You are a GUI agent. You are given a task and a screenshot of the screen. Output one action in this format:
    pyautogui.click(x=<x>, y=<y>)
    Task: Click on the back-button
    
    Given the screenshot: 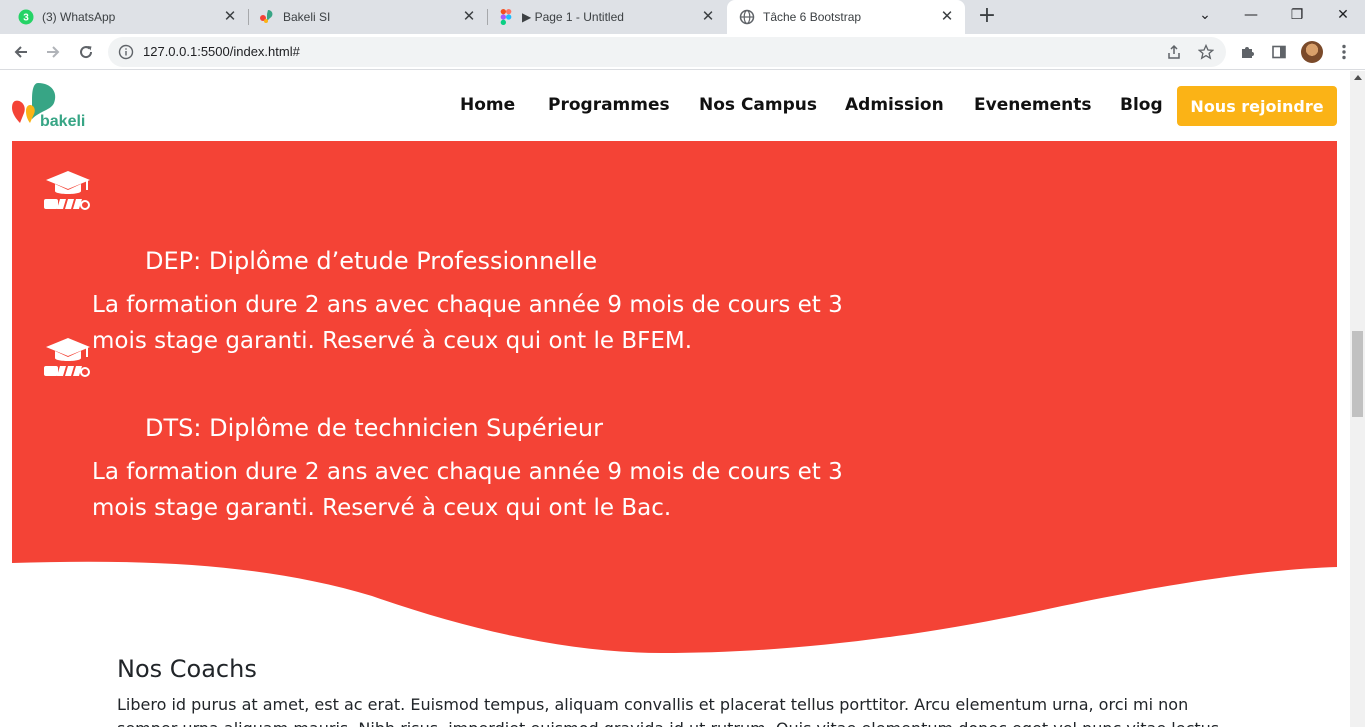 What is the action you would take?
    pyautogui.click(x=21, y=52)
    